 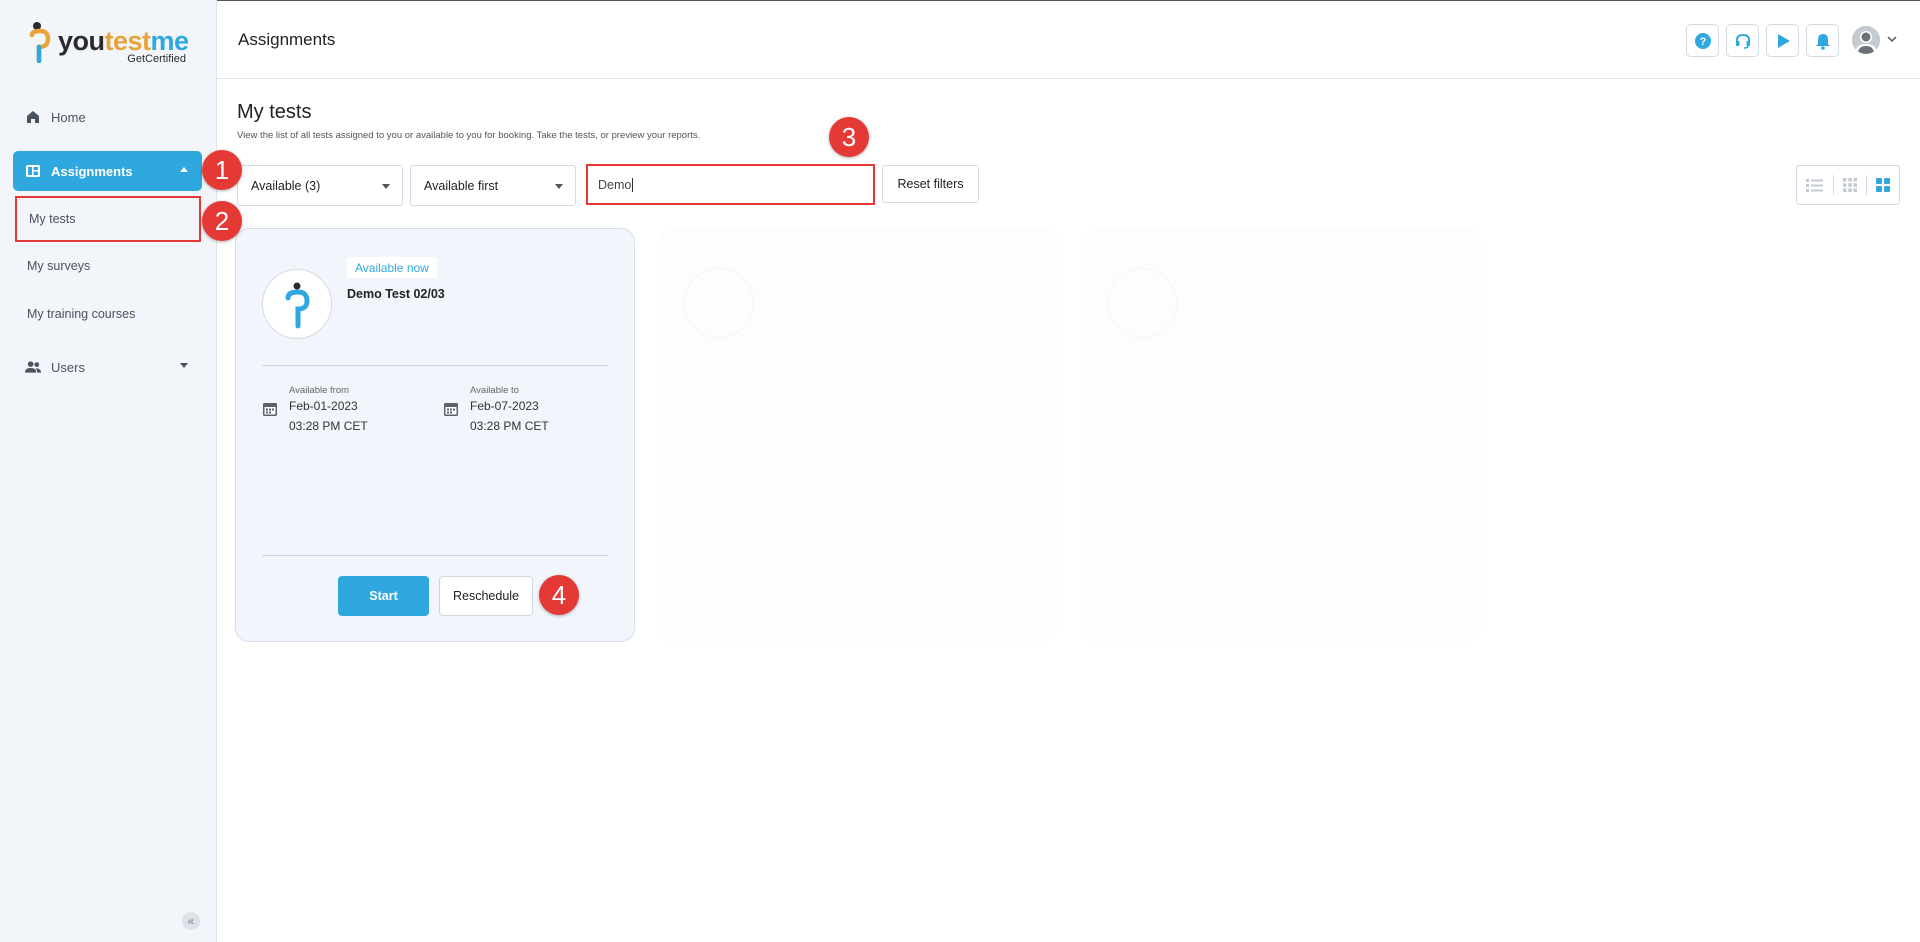 I want to click on sidebar-item-my-training-courses: My training courses, so click(x=108, y=314).